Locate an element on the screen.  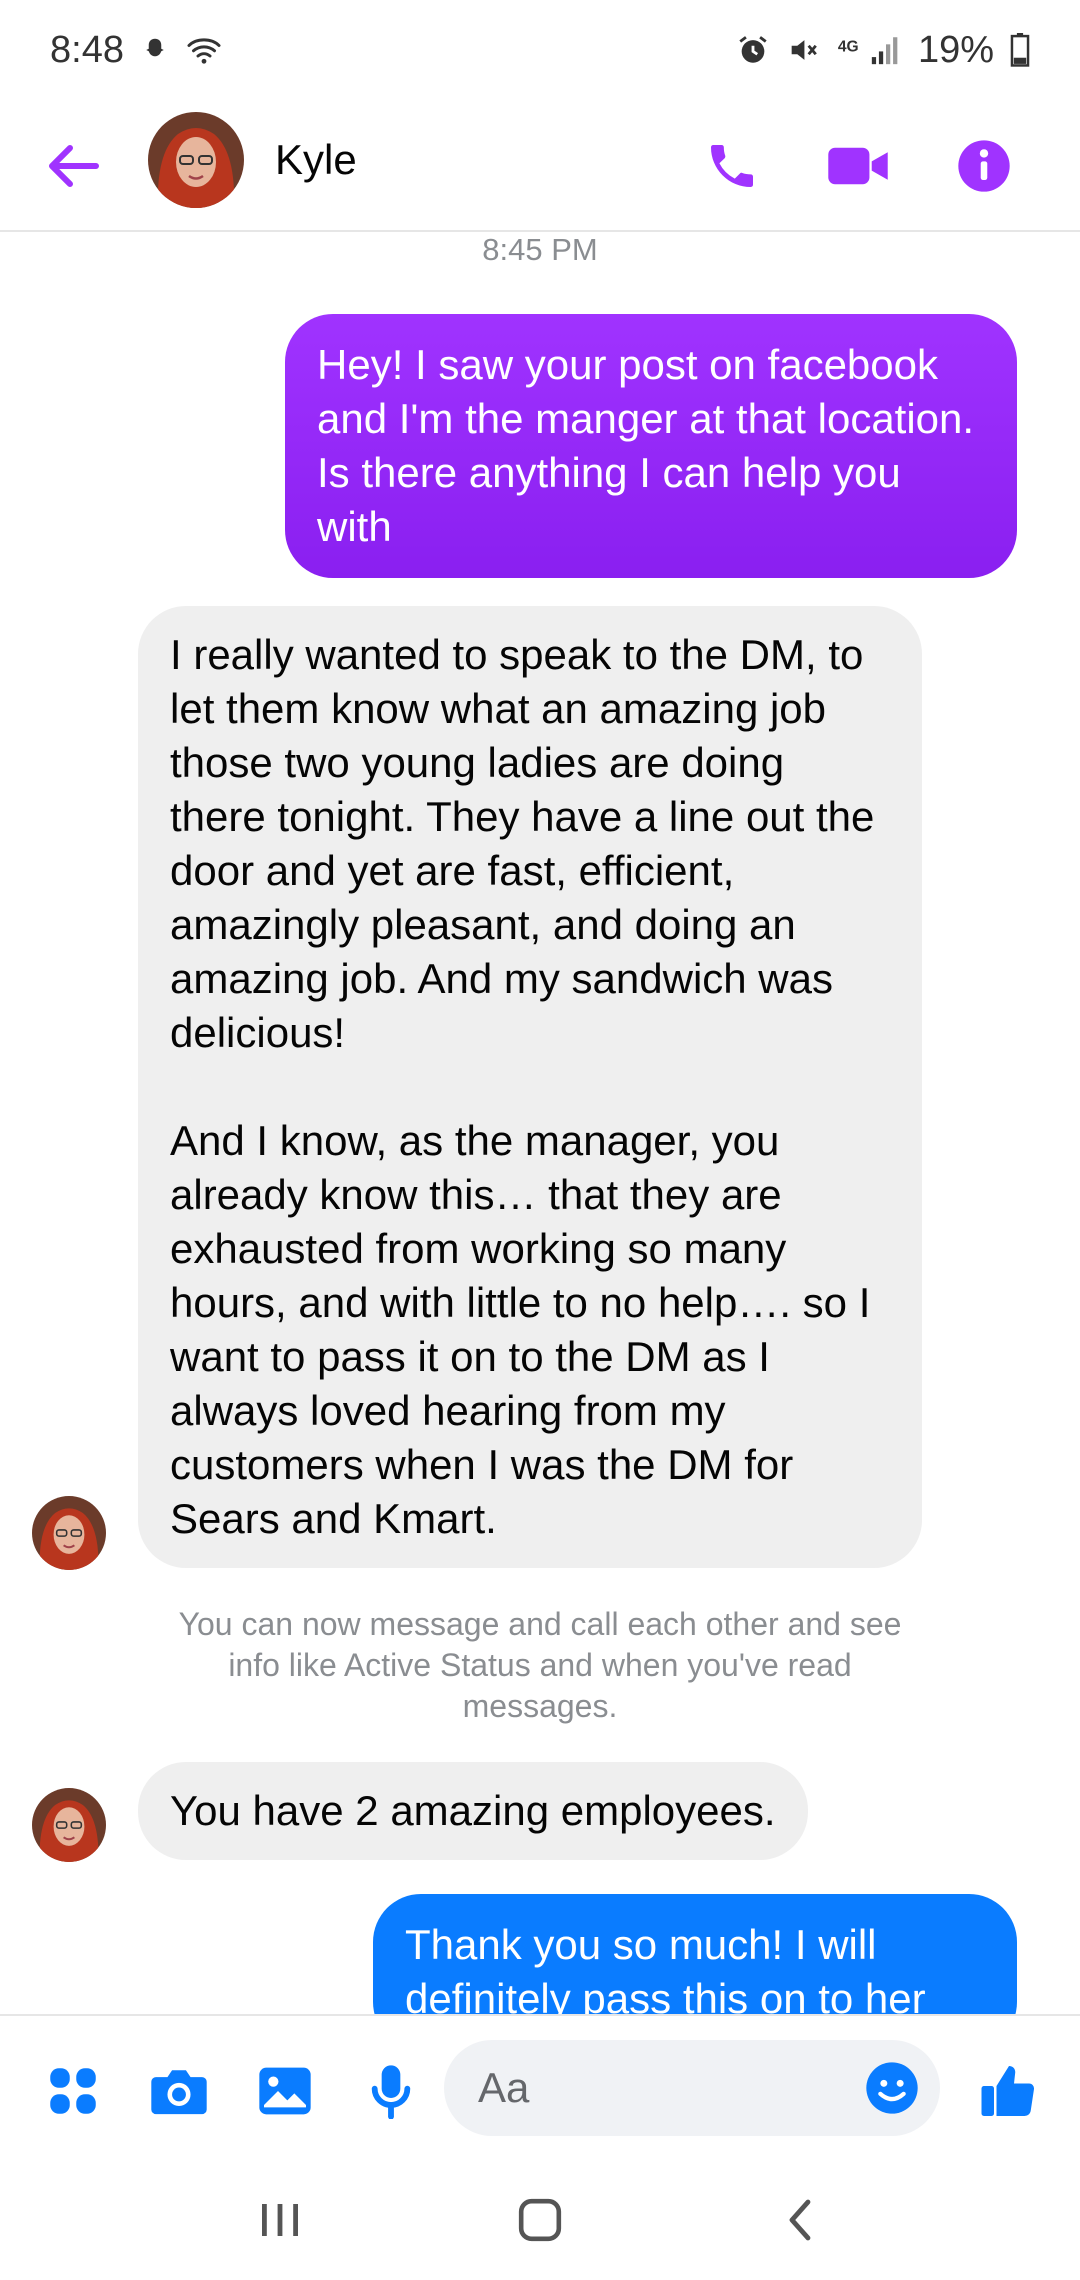
recents-button is located at coordinates (280, 2220).